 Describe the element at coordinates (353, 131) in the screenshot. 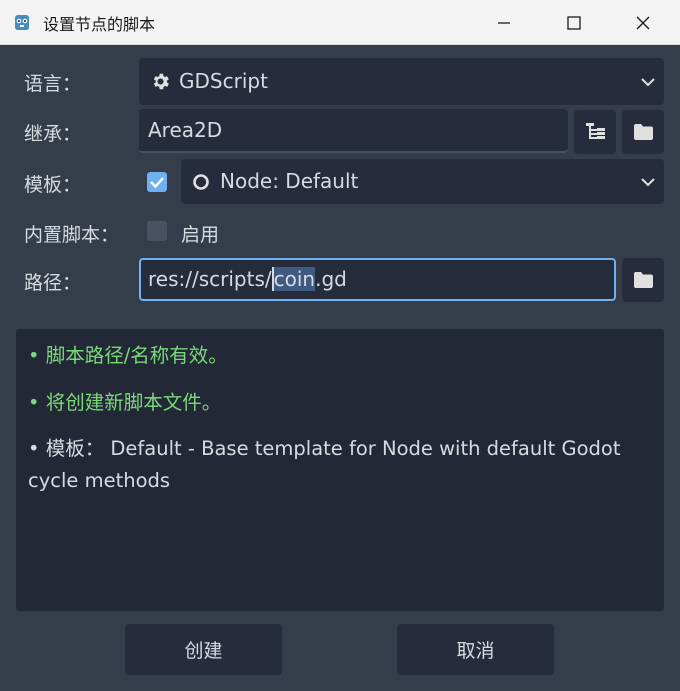

I see `inherits-input: Area2D` at that location.